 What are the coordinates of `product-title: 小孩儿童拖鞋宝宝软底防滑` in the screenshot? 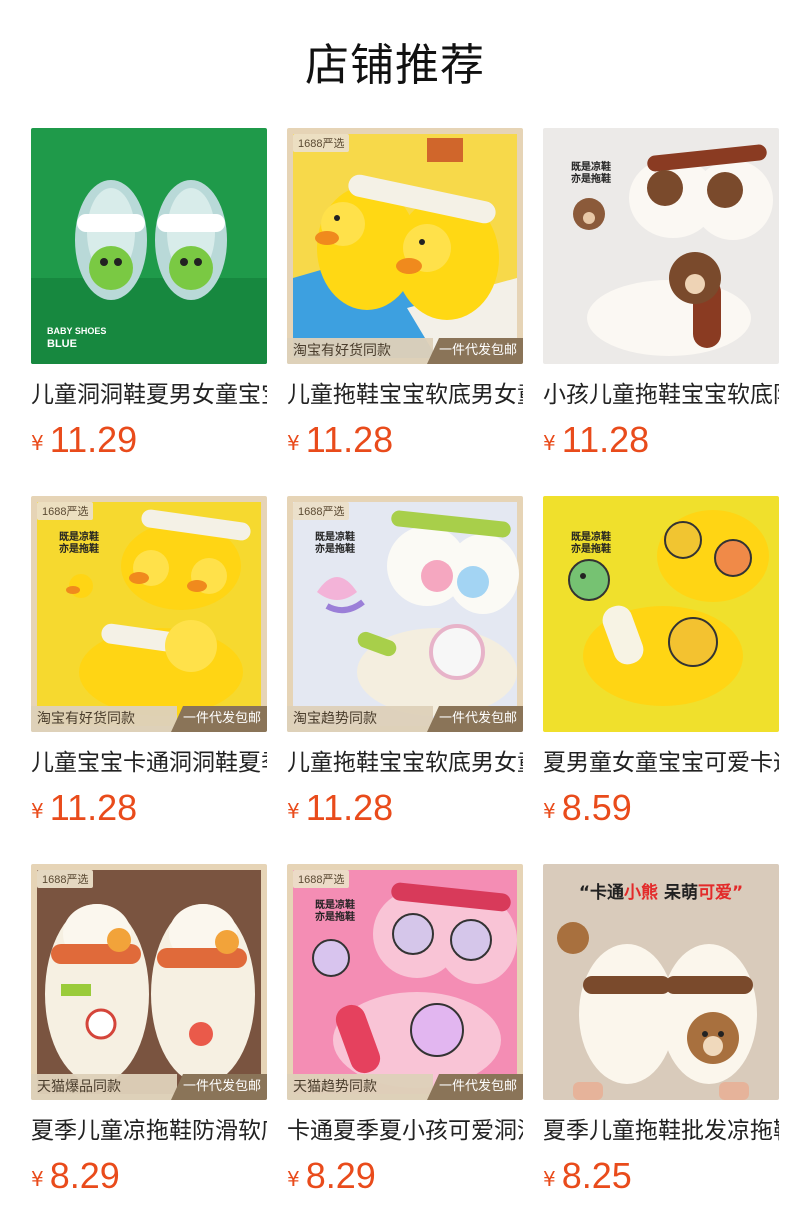 It's located at (661, 395).